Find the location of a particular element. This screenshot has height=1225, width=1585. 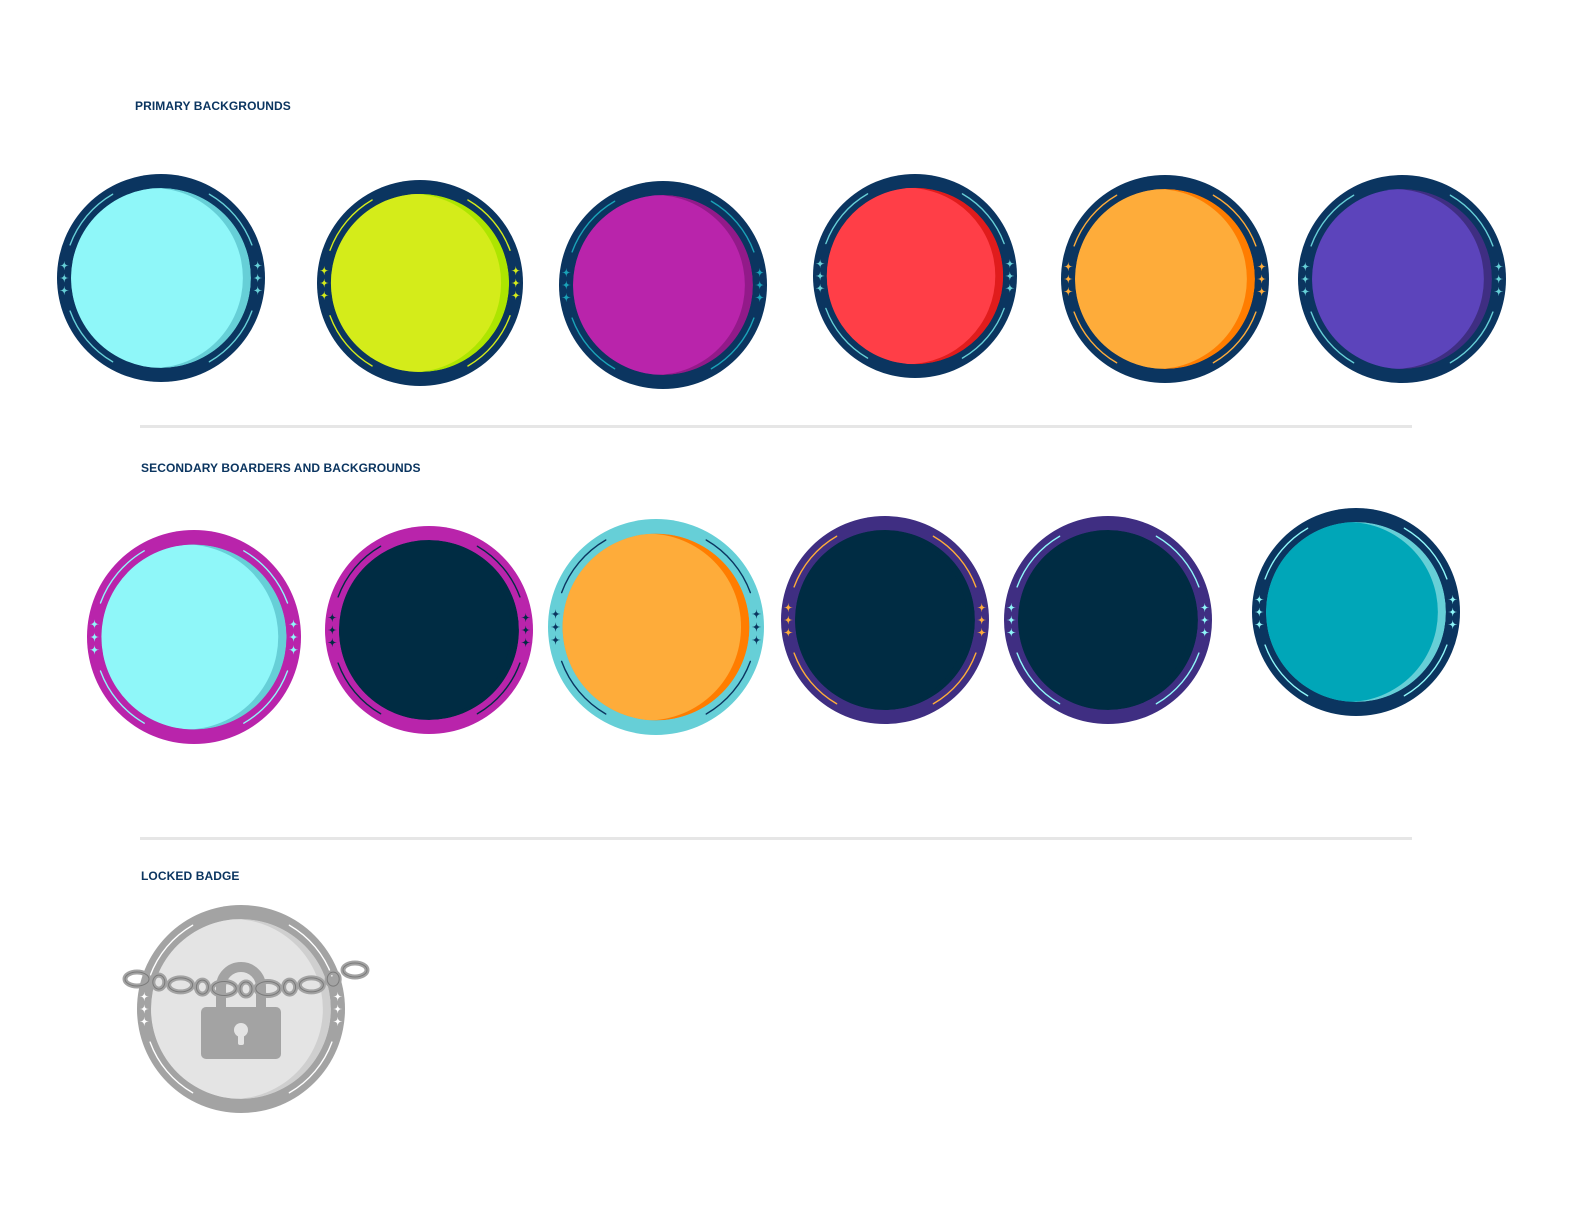

badge-purple-border-navy-orange is located at coordinates (885, 620).